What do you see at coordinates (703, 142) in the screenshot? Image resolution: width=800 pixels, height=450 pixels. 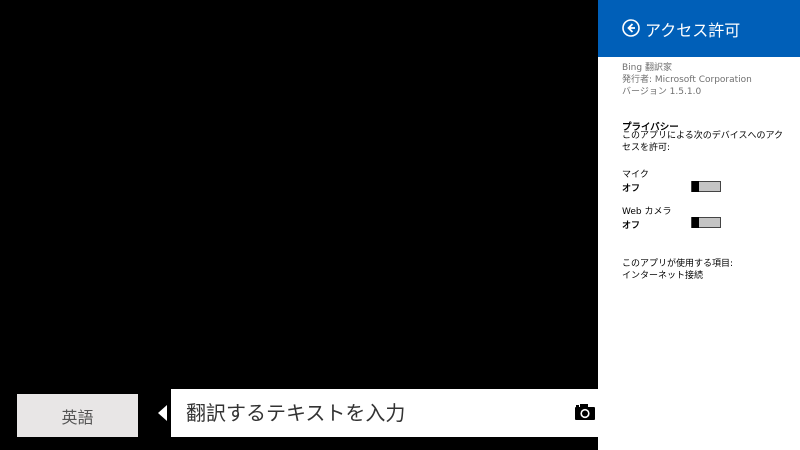 I see `privacy-description: このアプリによる次のデバイスへのアクセスを許可:` at bounding box center [703, 142].